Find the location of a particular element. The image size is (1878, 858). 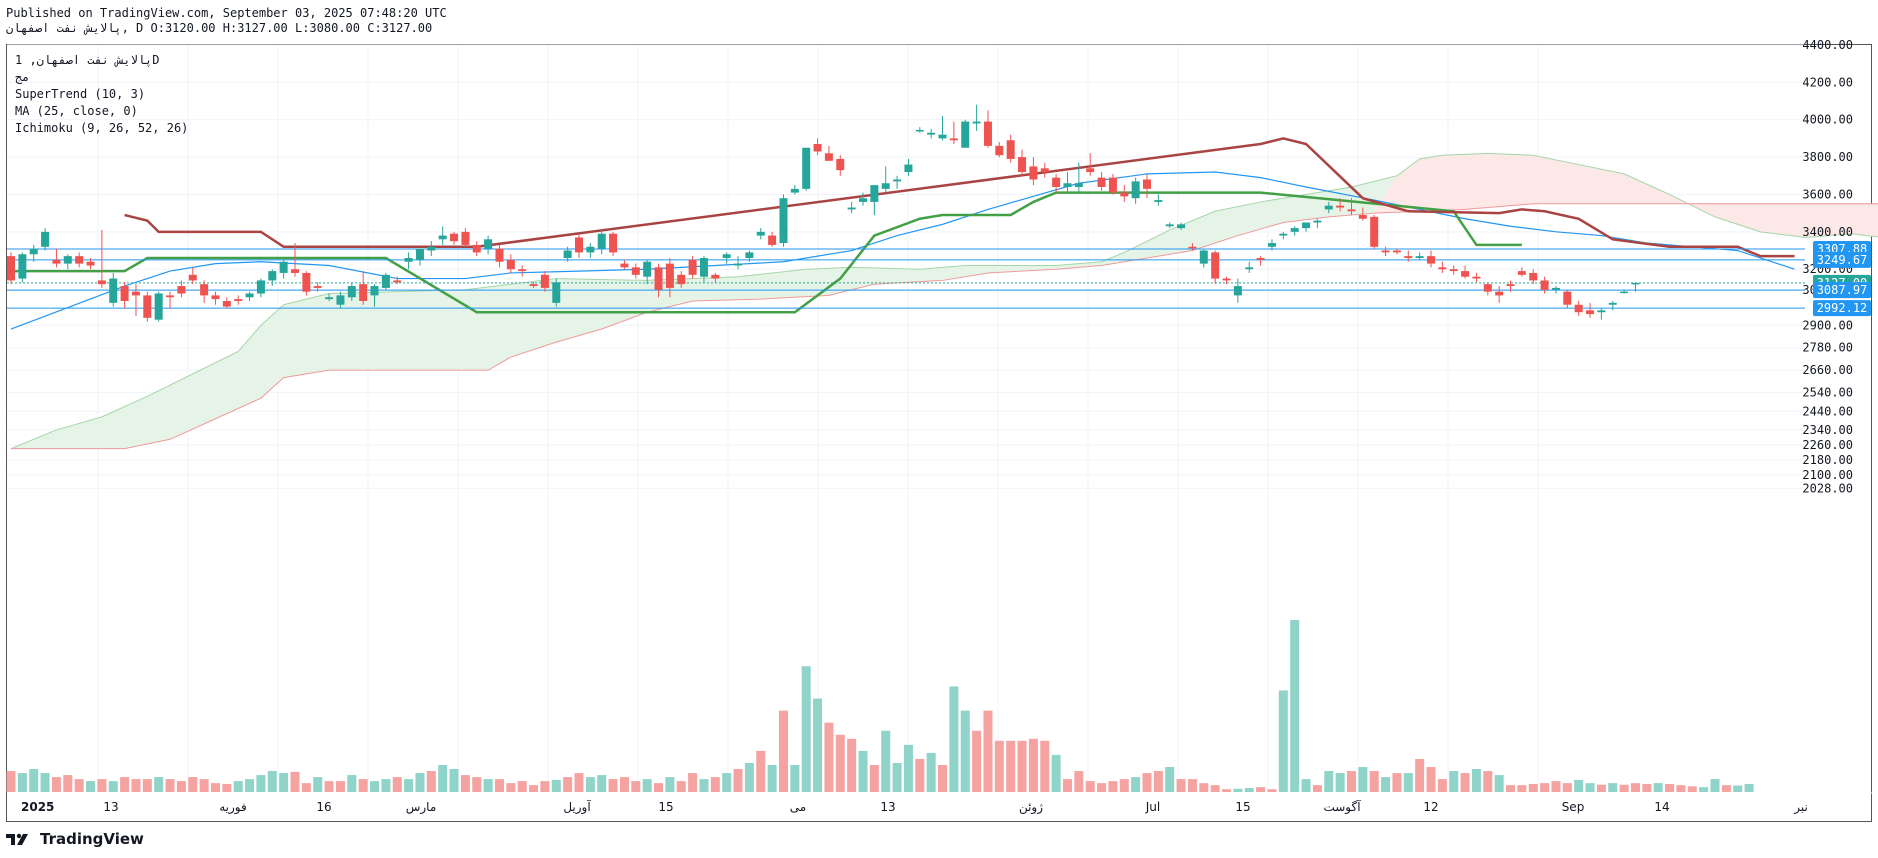

y-tick-label: 4400.00 is located at coordinates (1827, 45).